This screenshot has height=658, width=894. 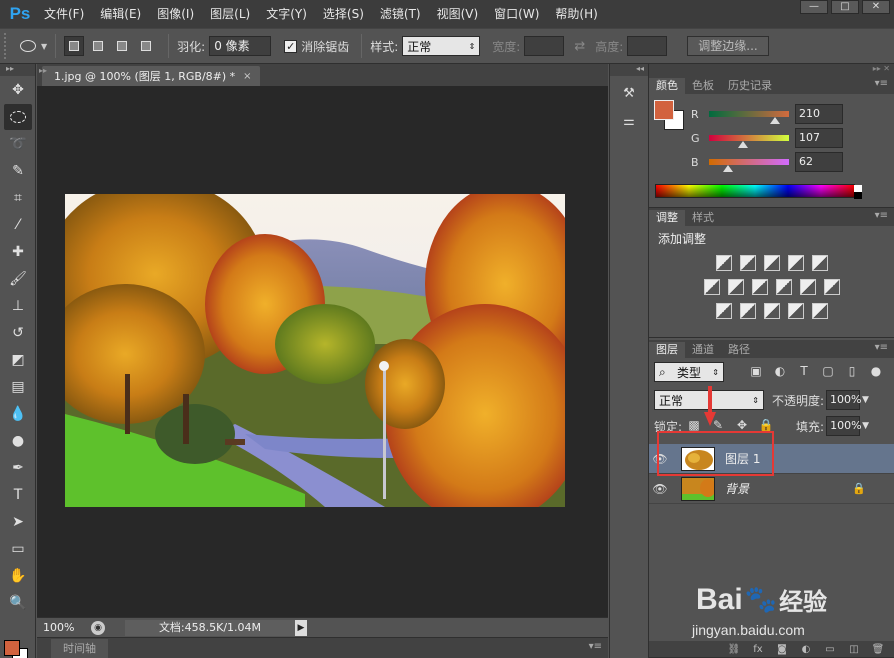 I want to click on layer-name: 图层 1, so click(x=742, y=458).